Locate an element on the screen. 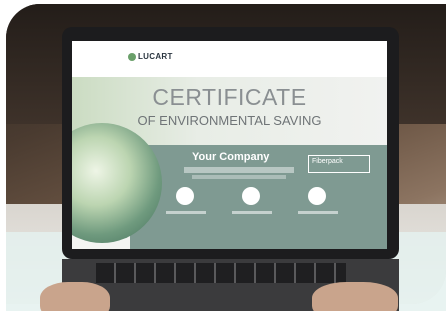 The width and height of the screenshot is (446, 311). certificate-title: CERTIFICATE is located at coordinates (229, 97).